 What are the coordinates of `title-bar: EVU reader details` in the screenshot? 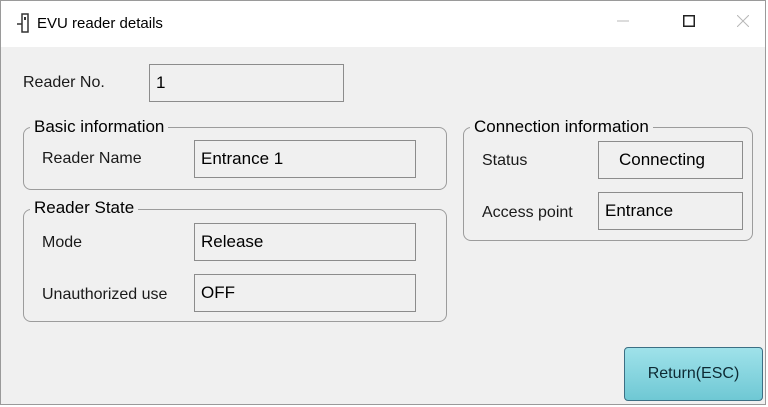 It's located at (383, 24).